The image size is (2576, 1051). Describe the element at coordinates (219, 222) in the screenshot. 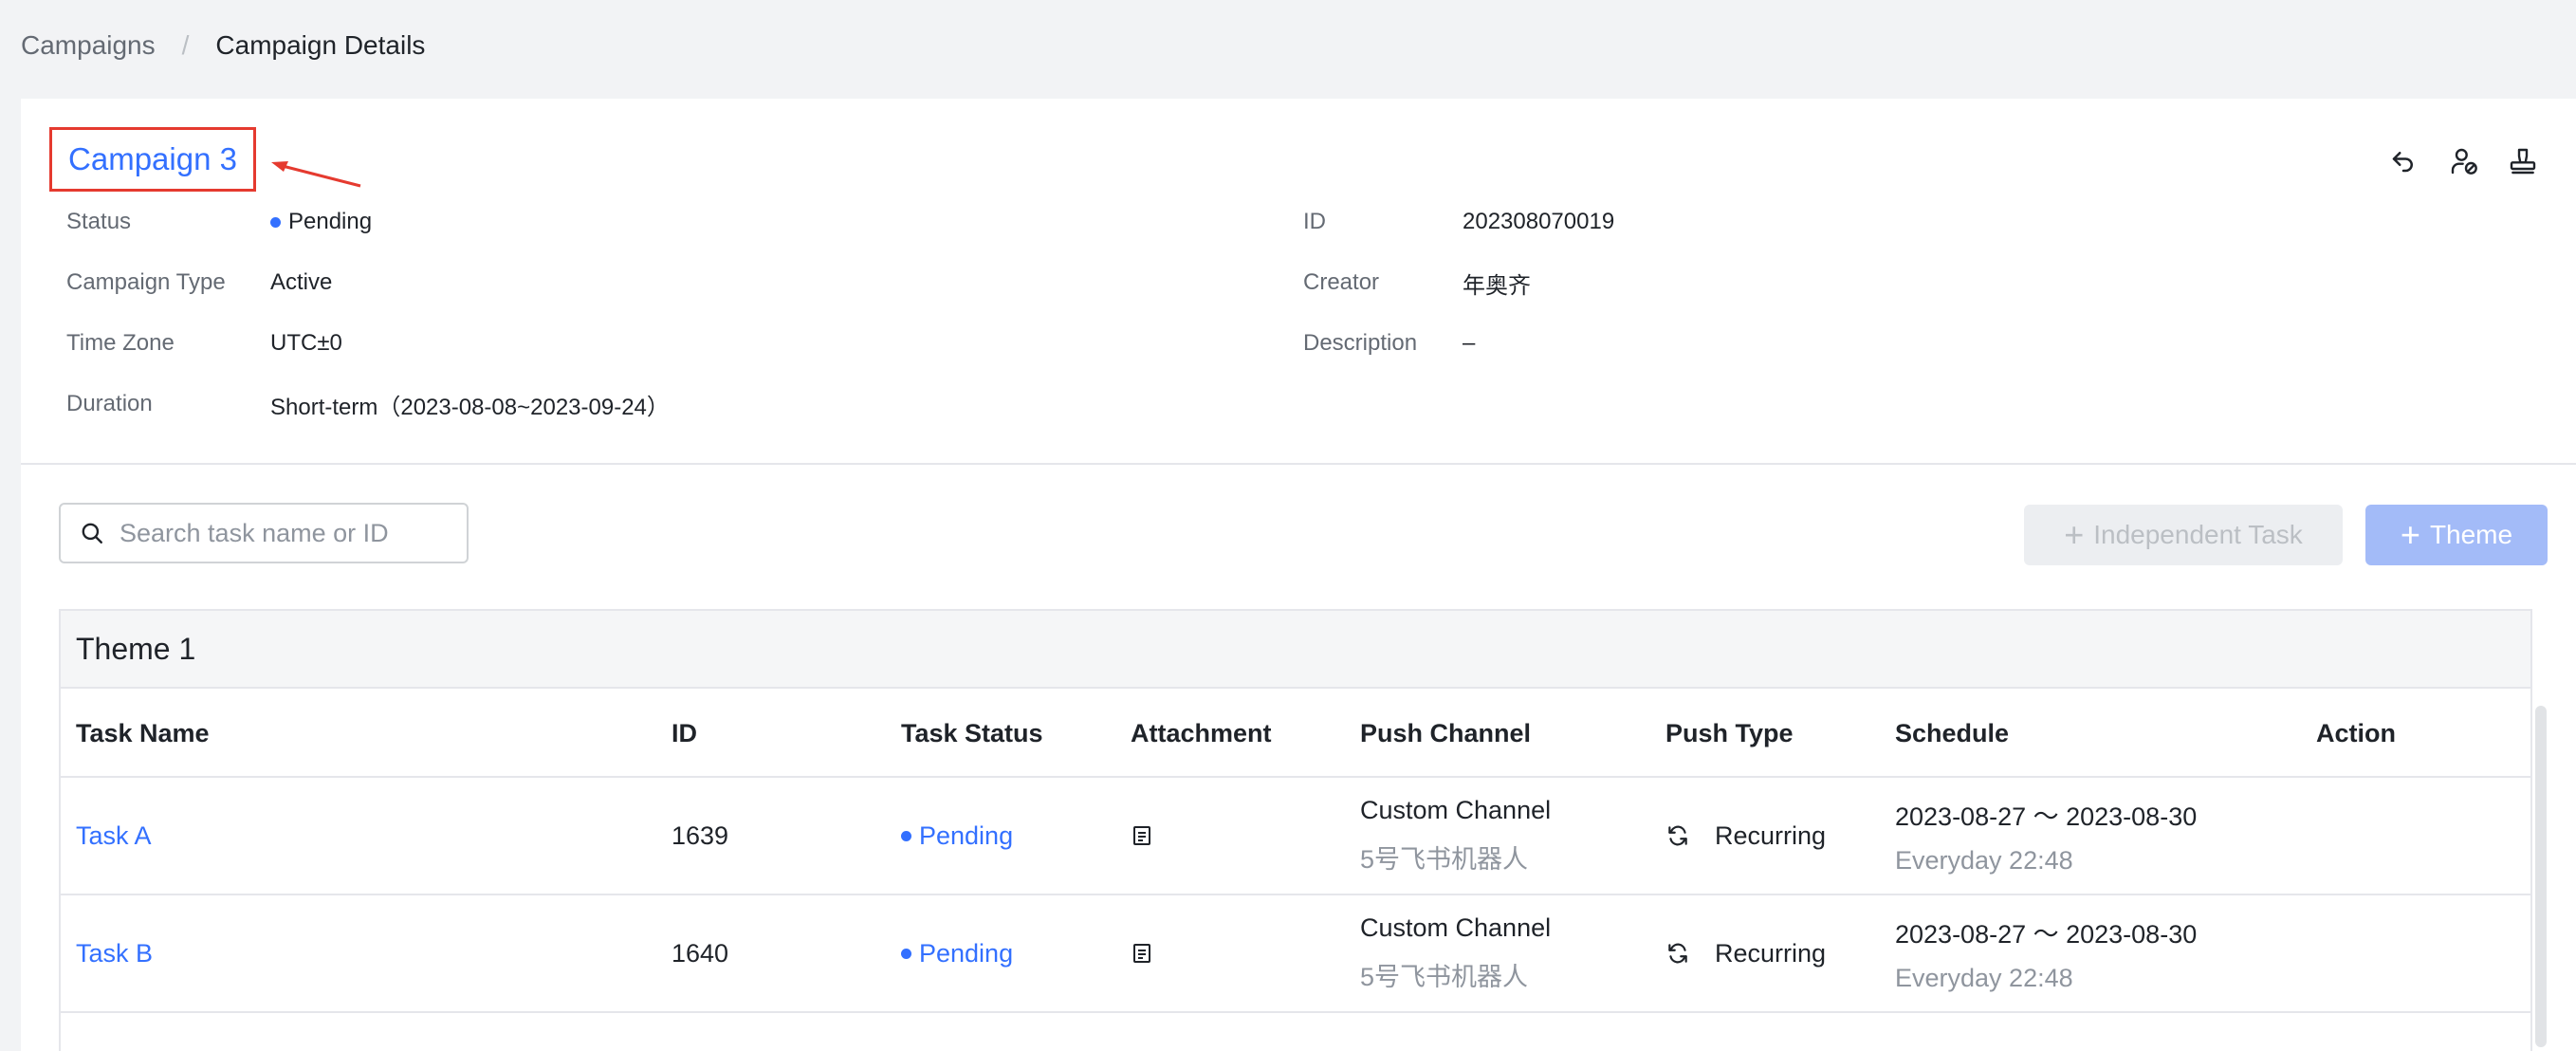

I see `info-status: Status Pending` at that location.